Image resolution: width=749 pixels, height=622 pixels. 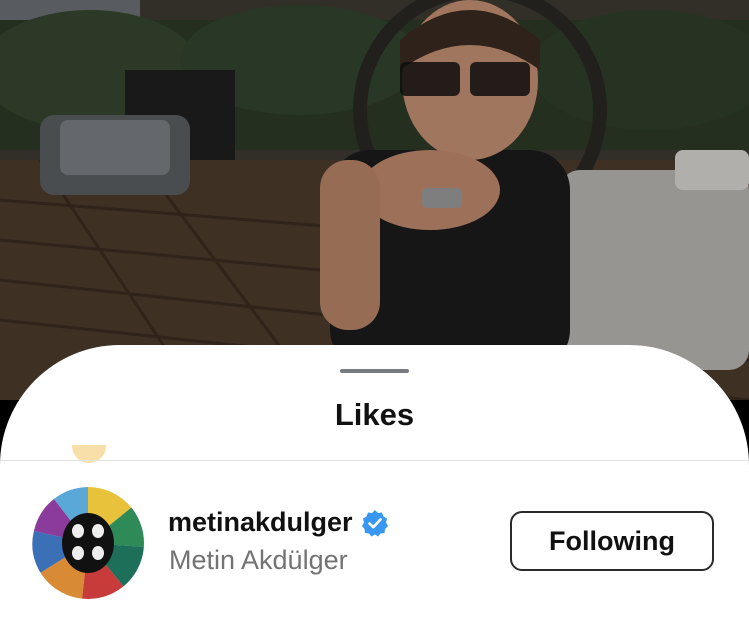 I want to click on sheet-title: Likes, so click(x=374, y=414).